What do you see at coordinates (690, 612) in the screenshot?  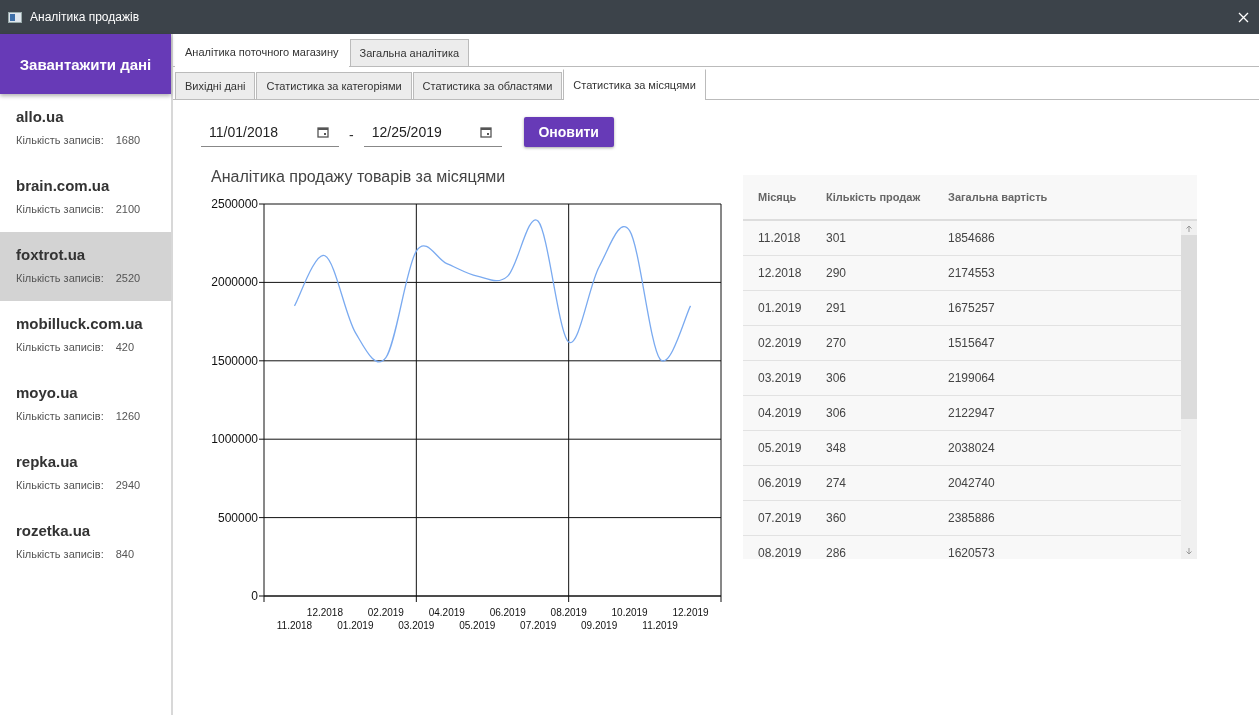 I see `axis-label: 12.2019` at bounding box center [690, 612].